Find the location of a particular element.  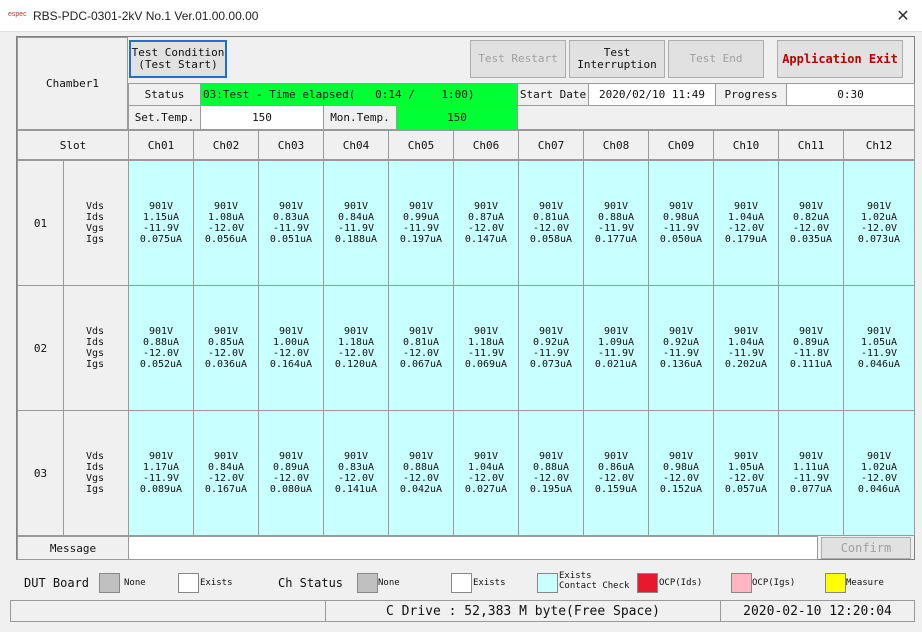

channel-cell: 901V 1.09uA -11.9V 0.021uA is located at coordinates (616, 348).